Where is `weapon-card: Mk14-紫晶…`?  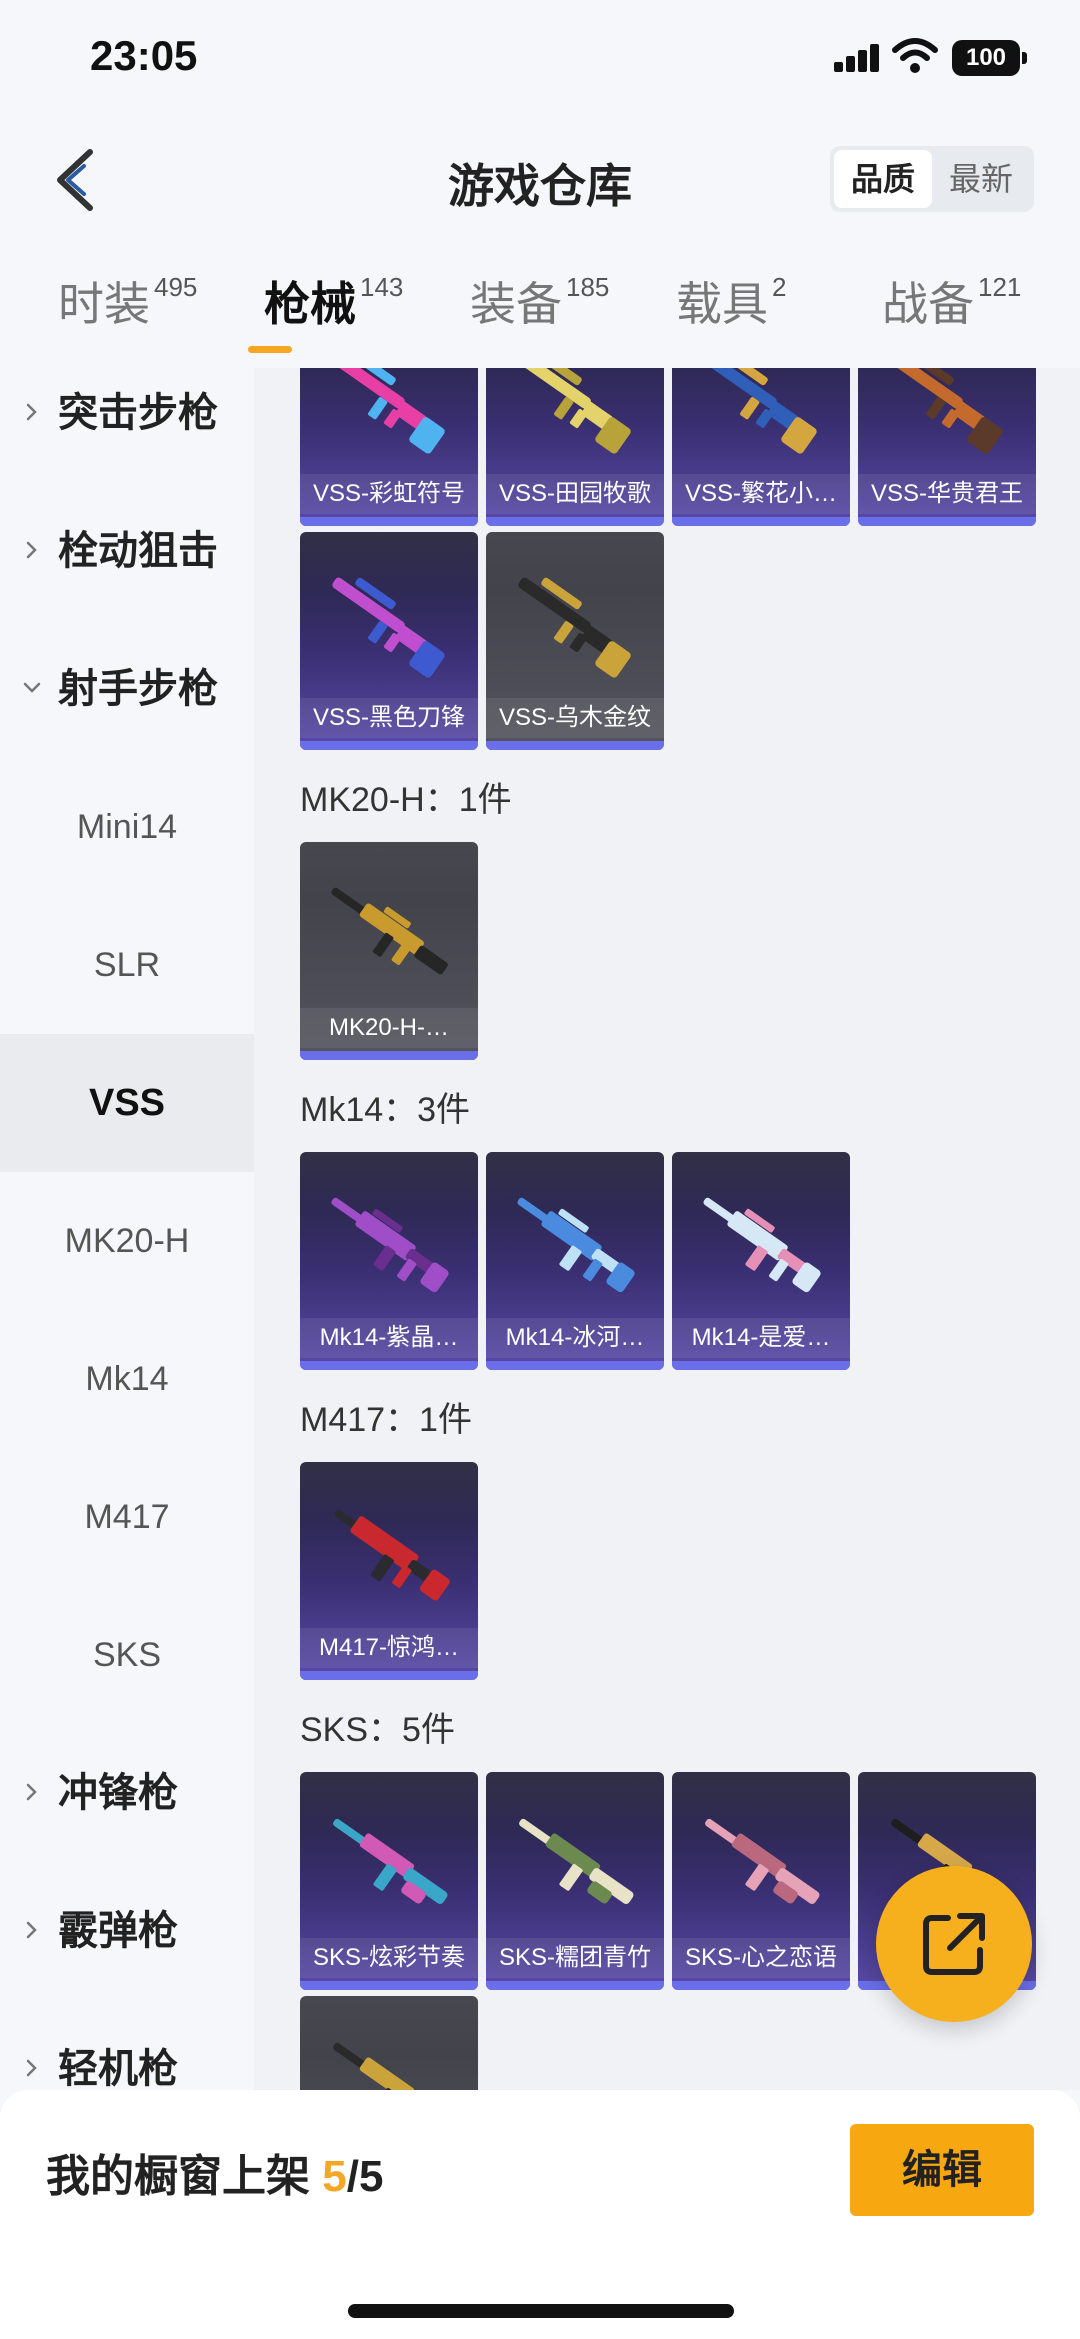 weapon-card: Mk14-紫晶… is located at coordinates (389, 1261).